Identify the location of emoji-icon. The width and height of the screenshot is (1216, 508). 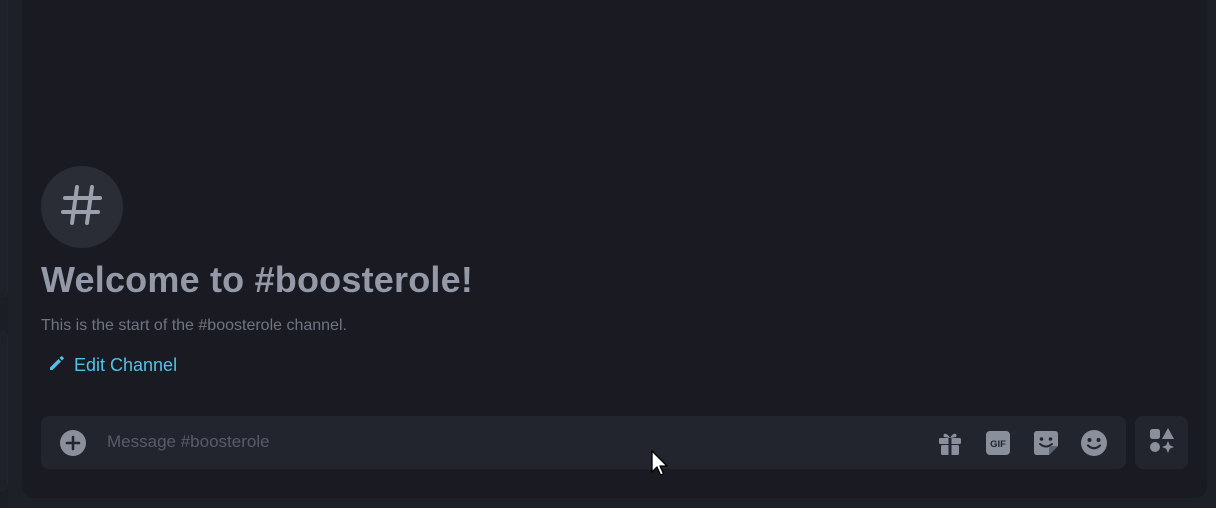
(1094, 443).